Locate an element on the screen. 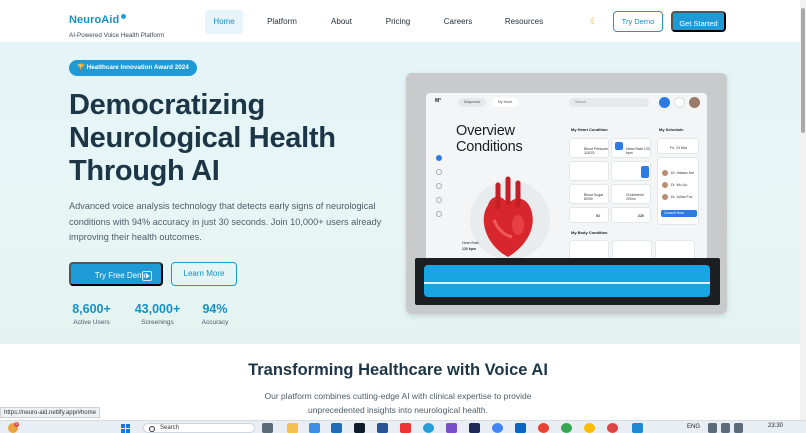 The width and height of the screenshot is (806, 433). volume-icon is located at coordinates (725, 428).